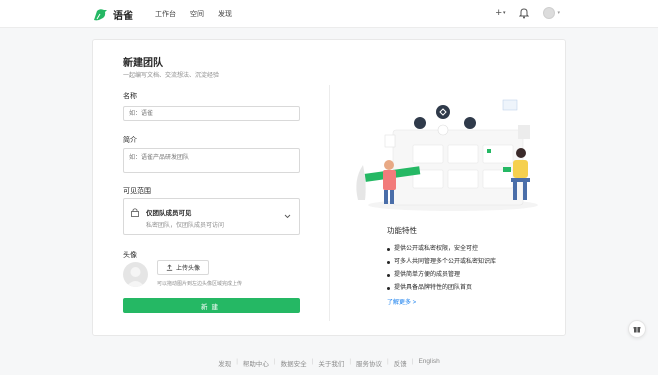  What do you see at coordinates (130, 96) in the screenshot?
I see `name-label: 名称` at bounding box center [130, 96].